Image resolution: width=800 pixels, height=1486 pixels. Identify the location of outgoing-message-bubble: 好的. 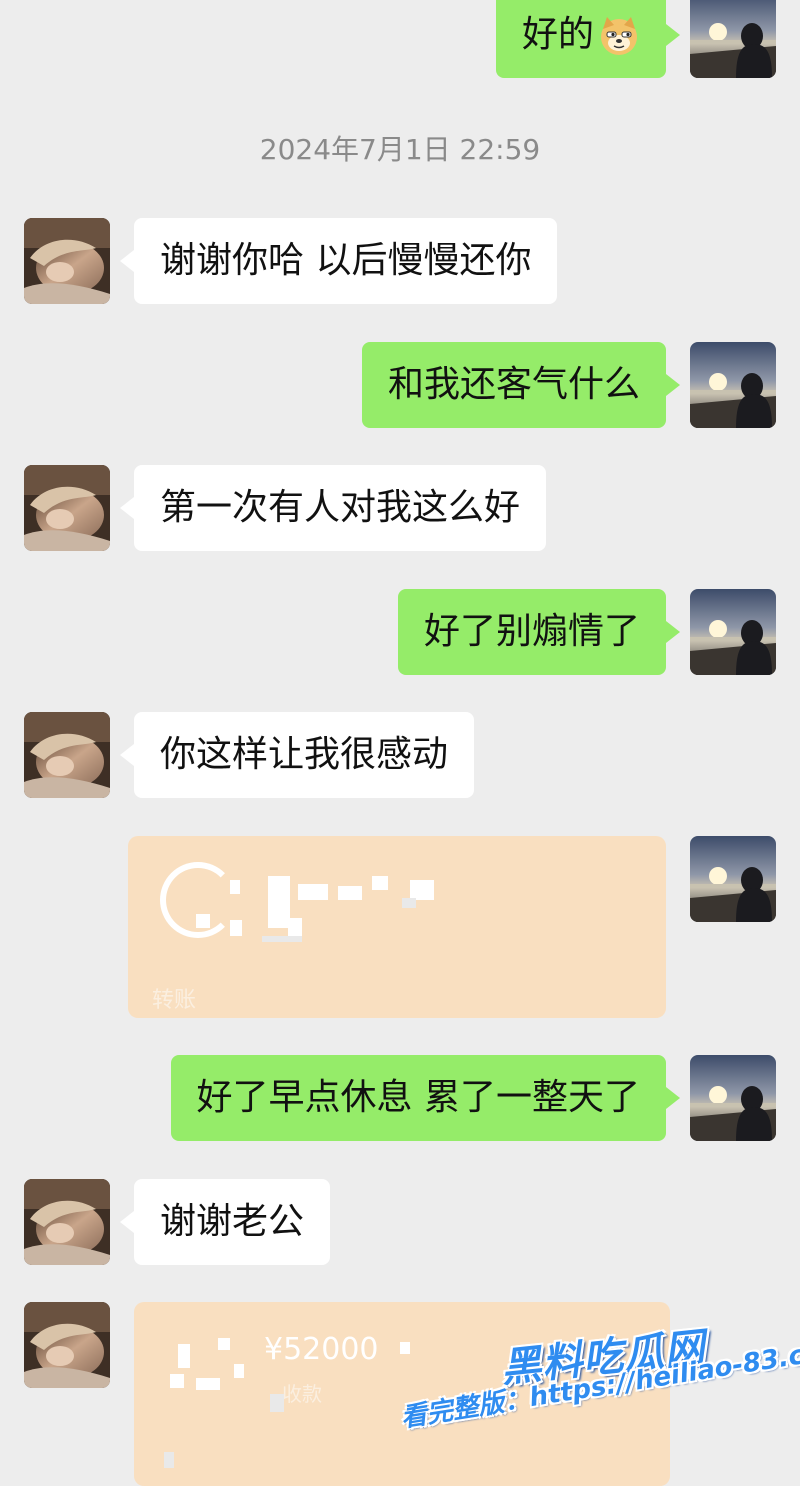
(588, 39).